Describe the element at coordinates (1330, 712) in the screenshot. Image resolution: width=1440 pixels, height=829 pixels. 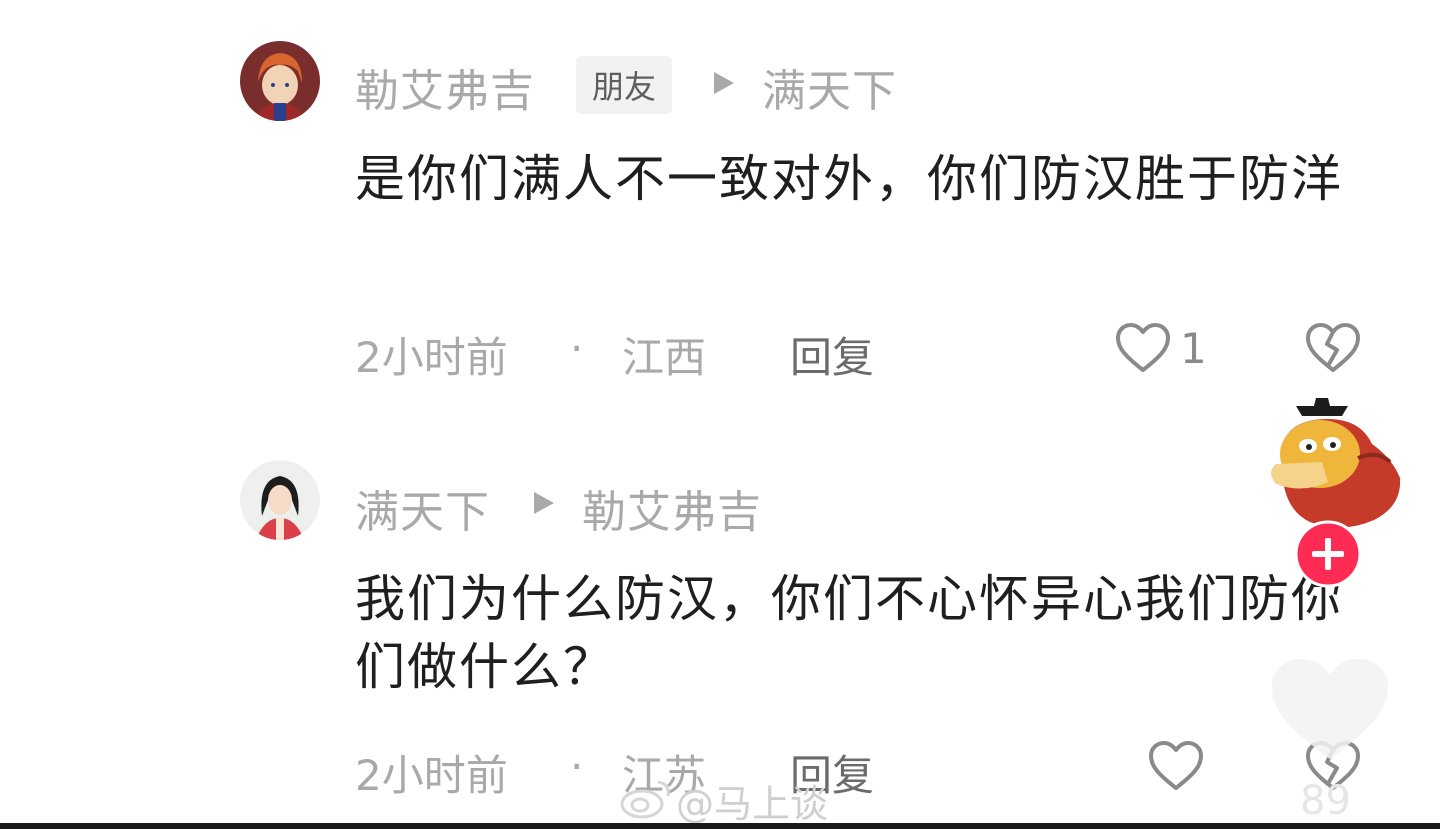
I see `video-like-heart-icon` at that location.